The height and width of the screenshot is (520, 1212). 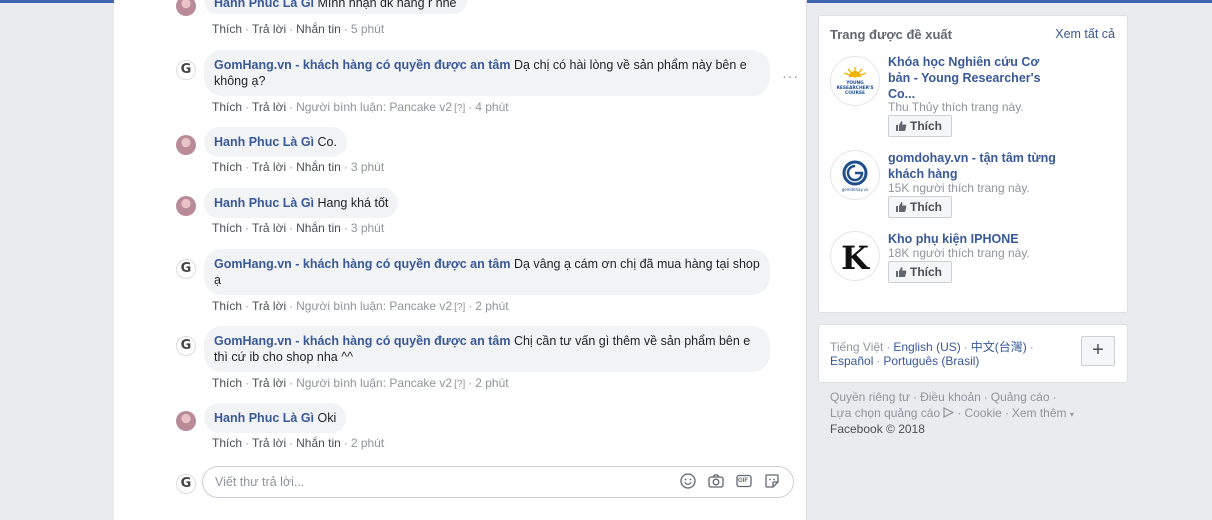 What do you see at coordinates (982, 413) in the screenshot?
I see `cookie-link: Cookie` at bounding box center [982, 413].